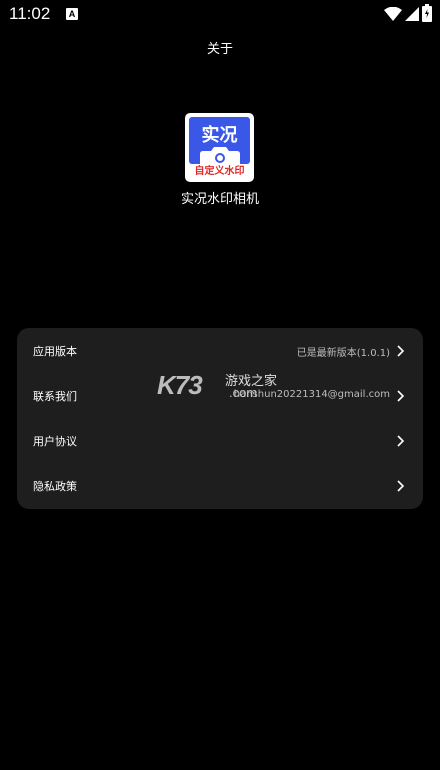 The height and width of the screenshot is (770, 440). I want to click on settings-row-label: 用户协议, so click(55, 441).